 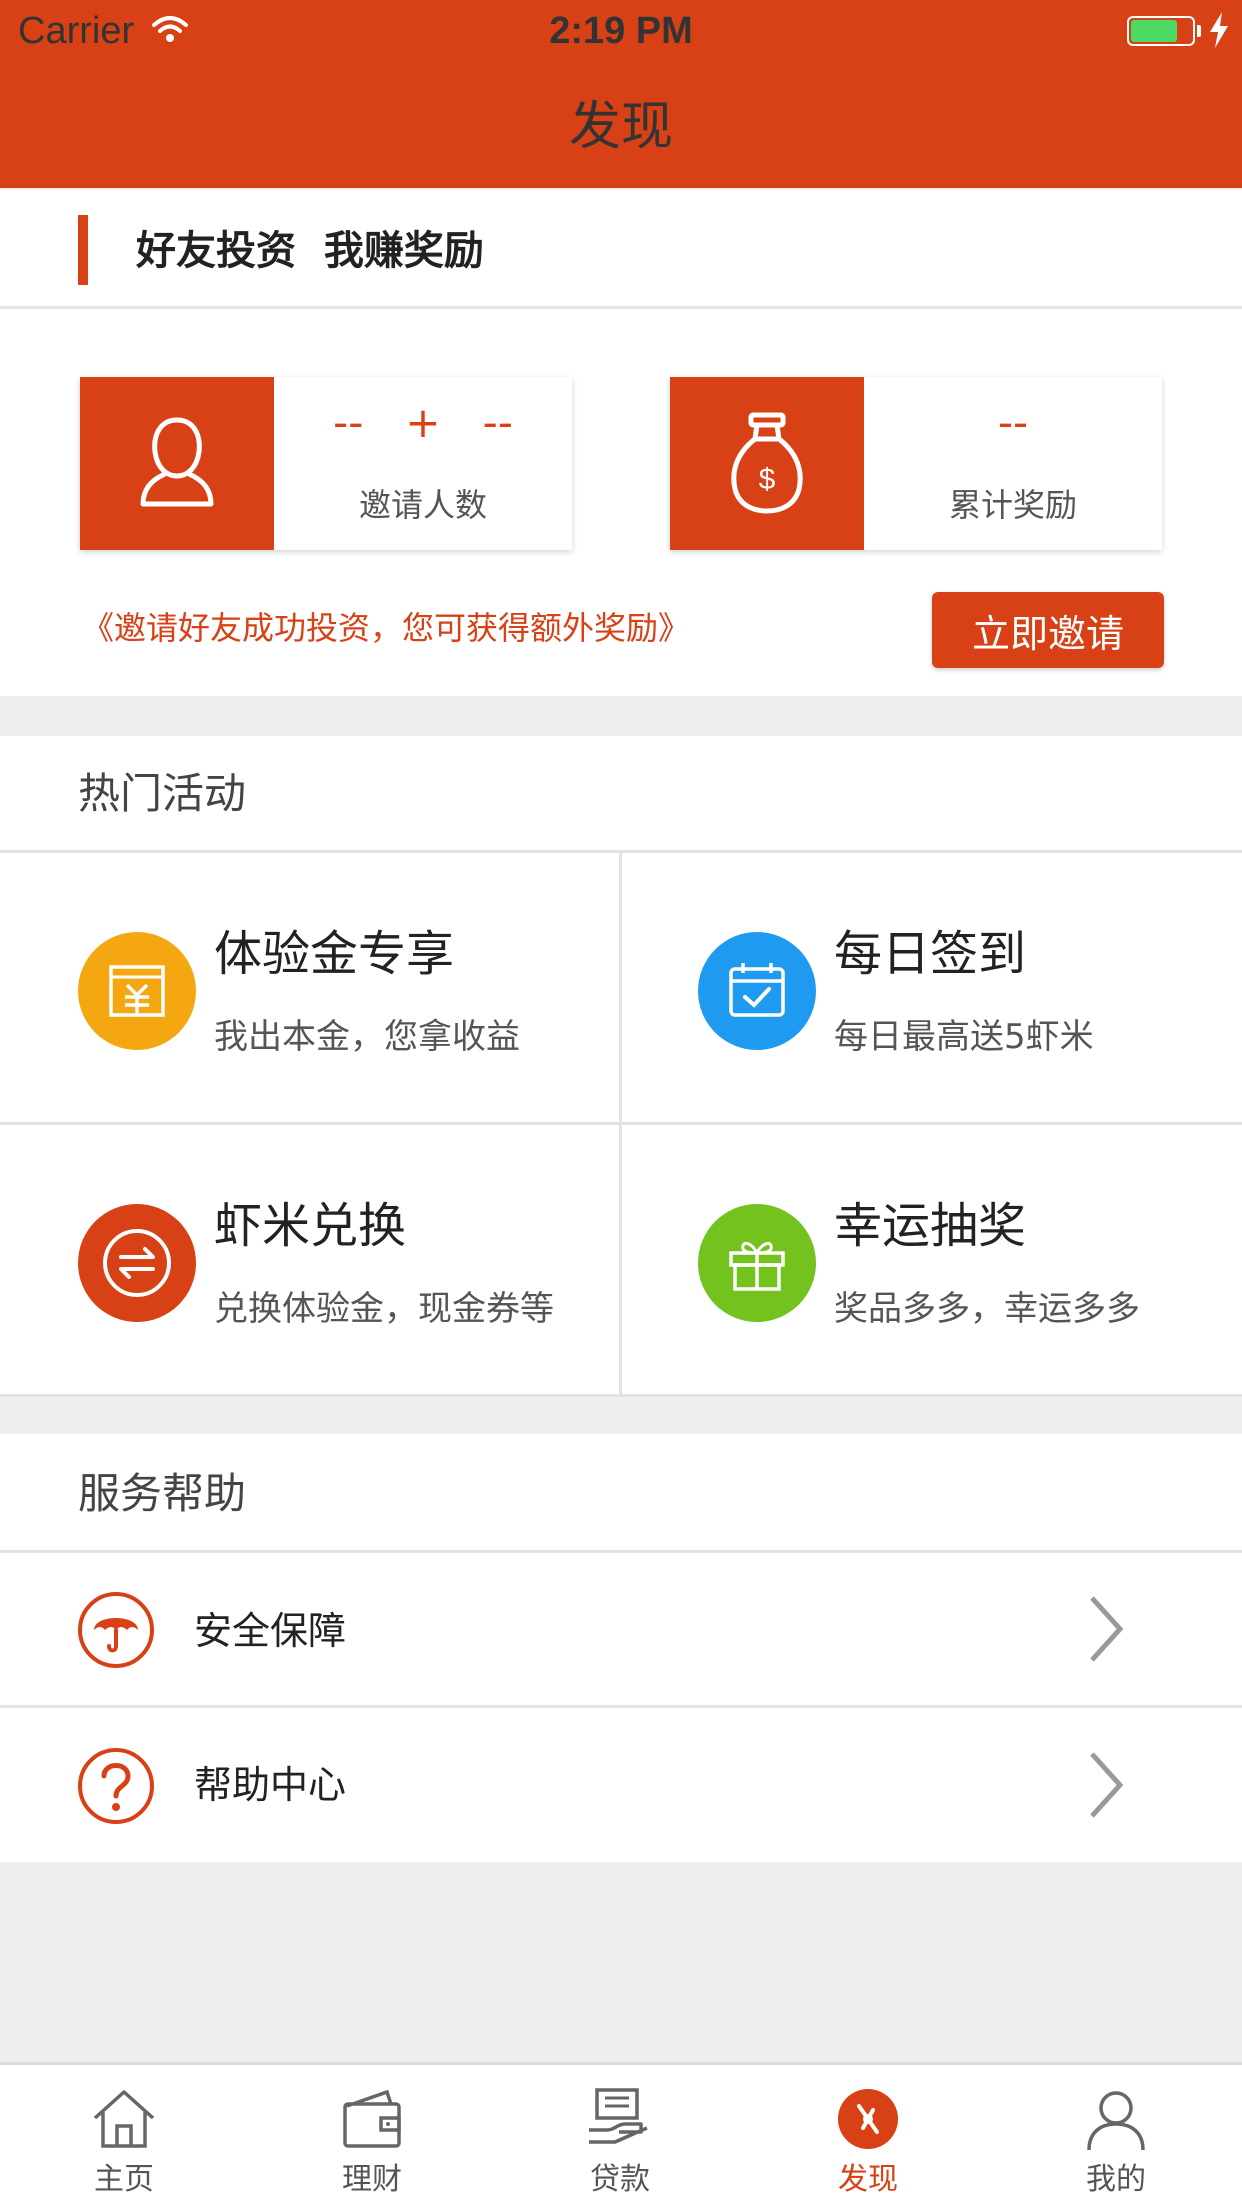 What do you see at coordinates (1199, 31) in the screenshot?
I see `battery-tip` at bounding box center [1199, 31].